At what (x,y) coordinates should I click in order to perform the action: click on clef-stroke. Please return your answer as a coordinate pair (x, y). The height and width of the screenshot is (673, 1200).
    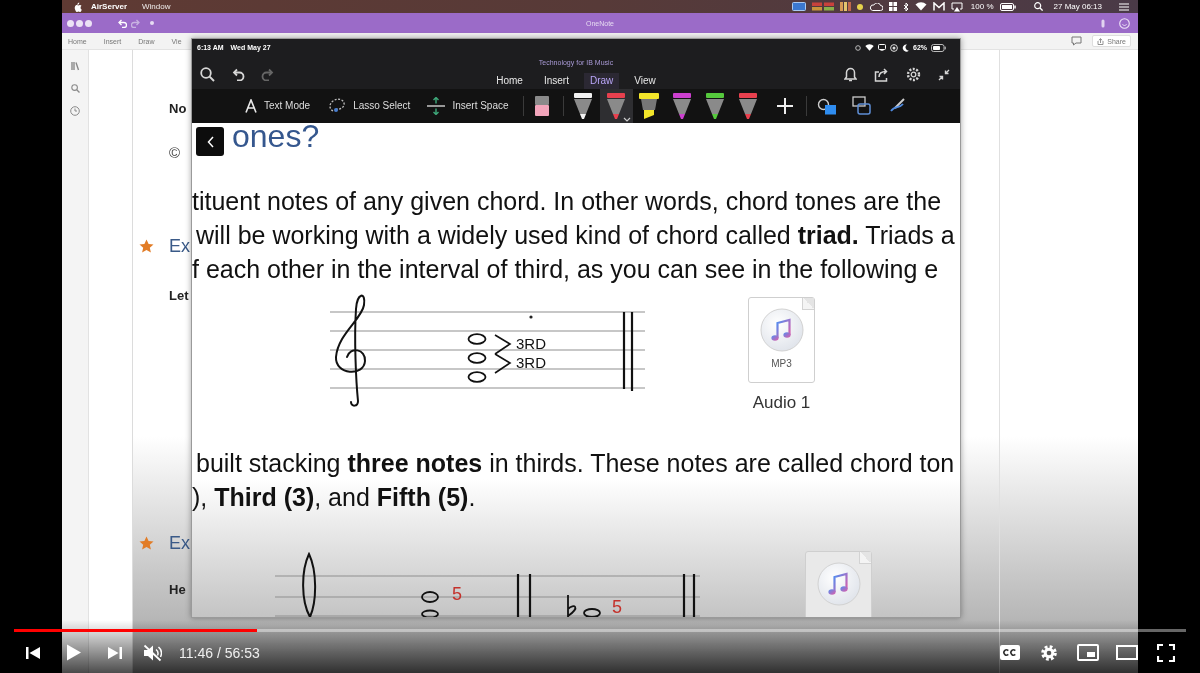
    Looking at the image, I should click on (309, 585).